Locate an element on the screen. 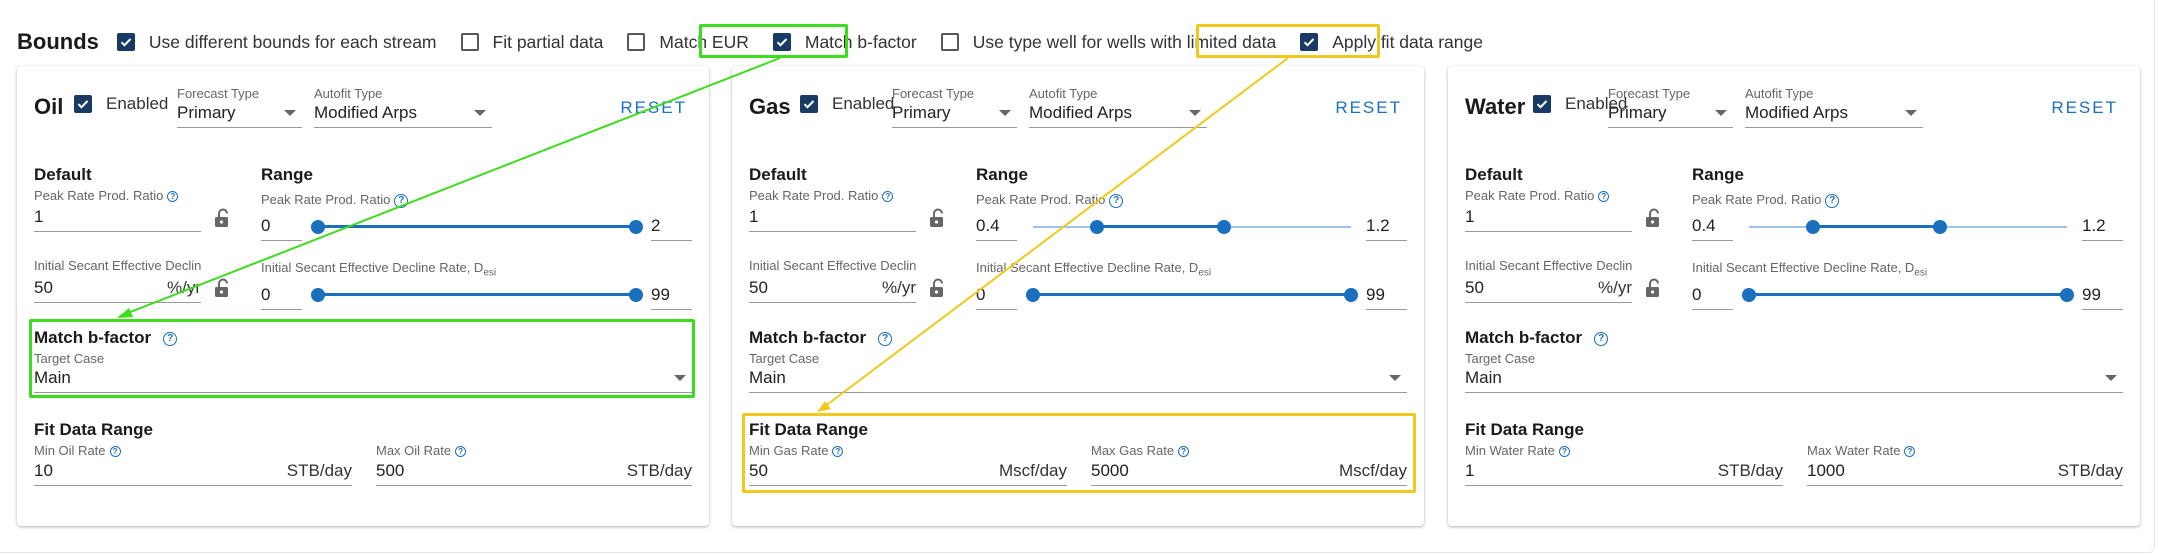 The image size is (2158, 555). peak-max-value: 1.2 is located at coordinates (2094, 225).